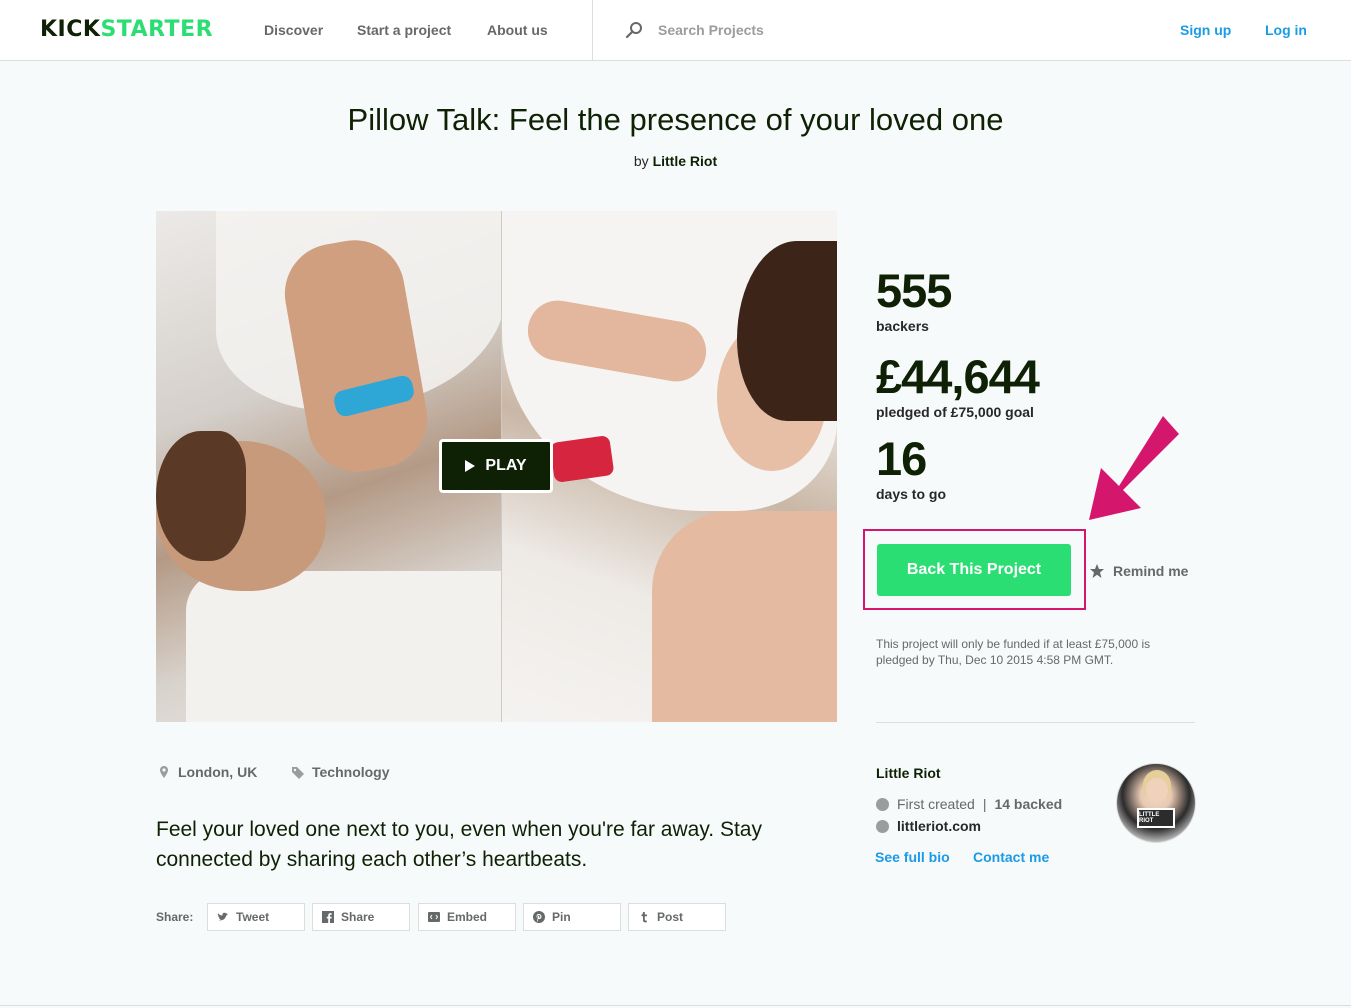 The image size is (1351, 1008). What do you see at coordinates (1157, 790) in the screenshot?
I see `avatar-face` at bounding box center [1157, 790].